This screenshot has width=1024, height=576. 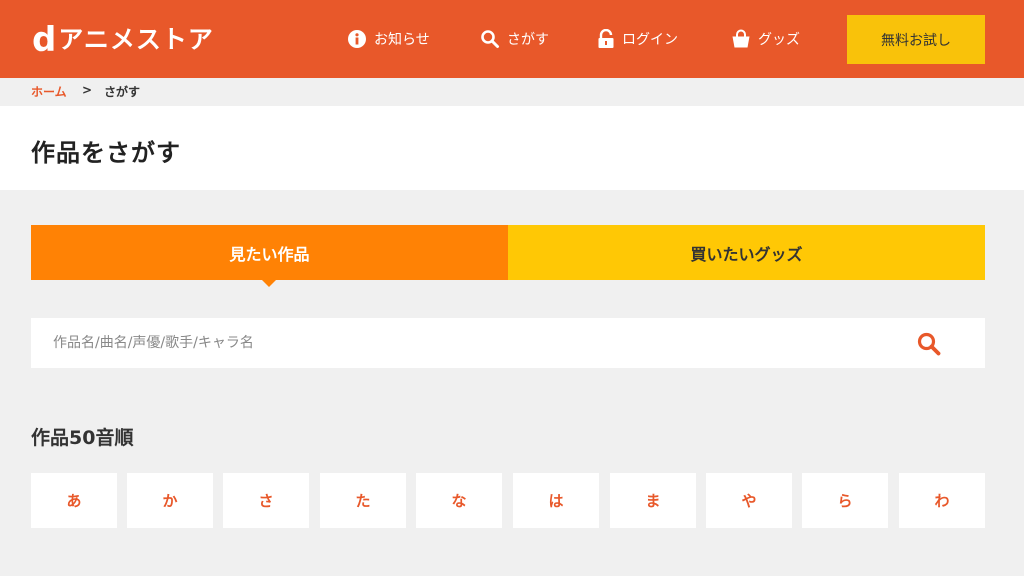 What do you see at coordinates (845, 500) in the screenshot?
I see `kana-button-ra: ら` at bounding box center [845, 500].